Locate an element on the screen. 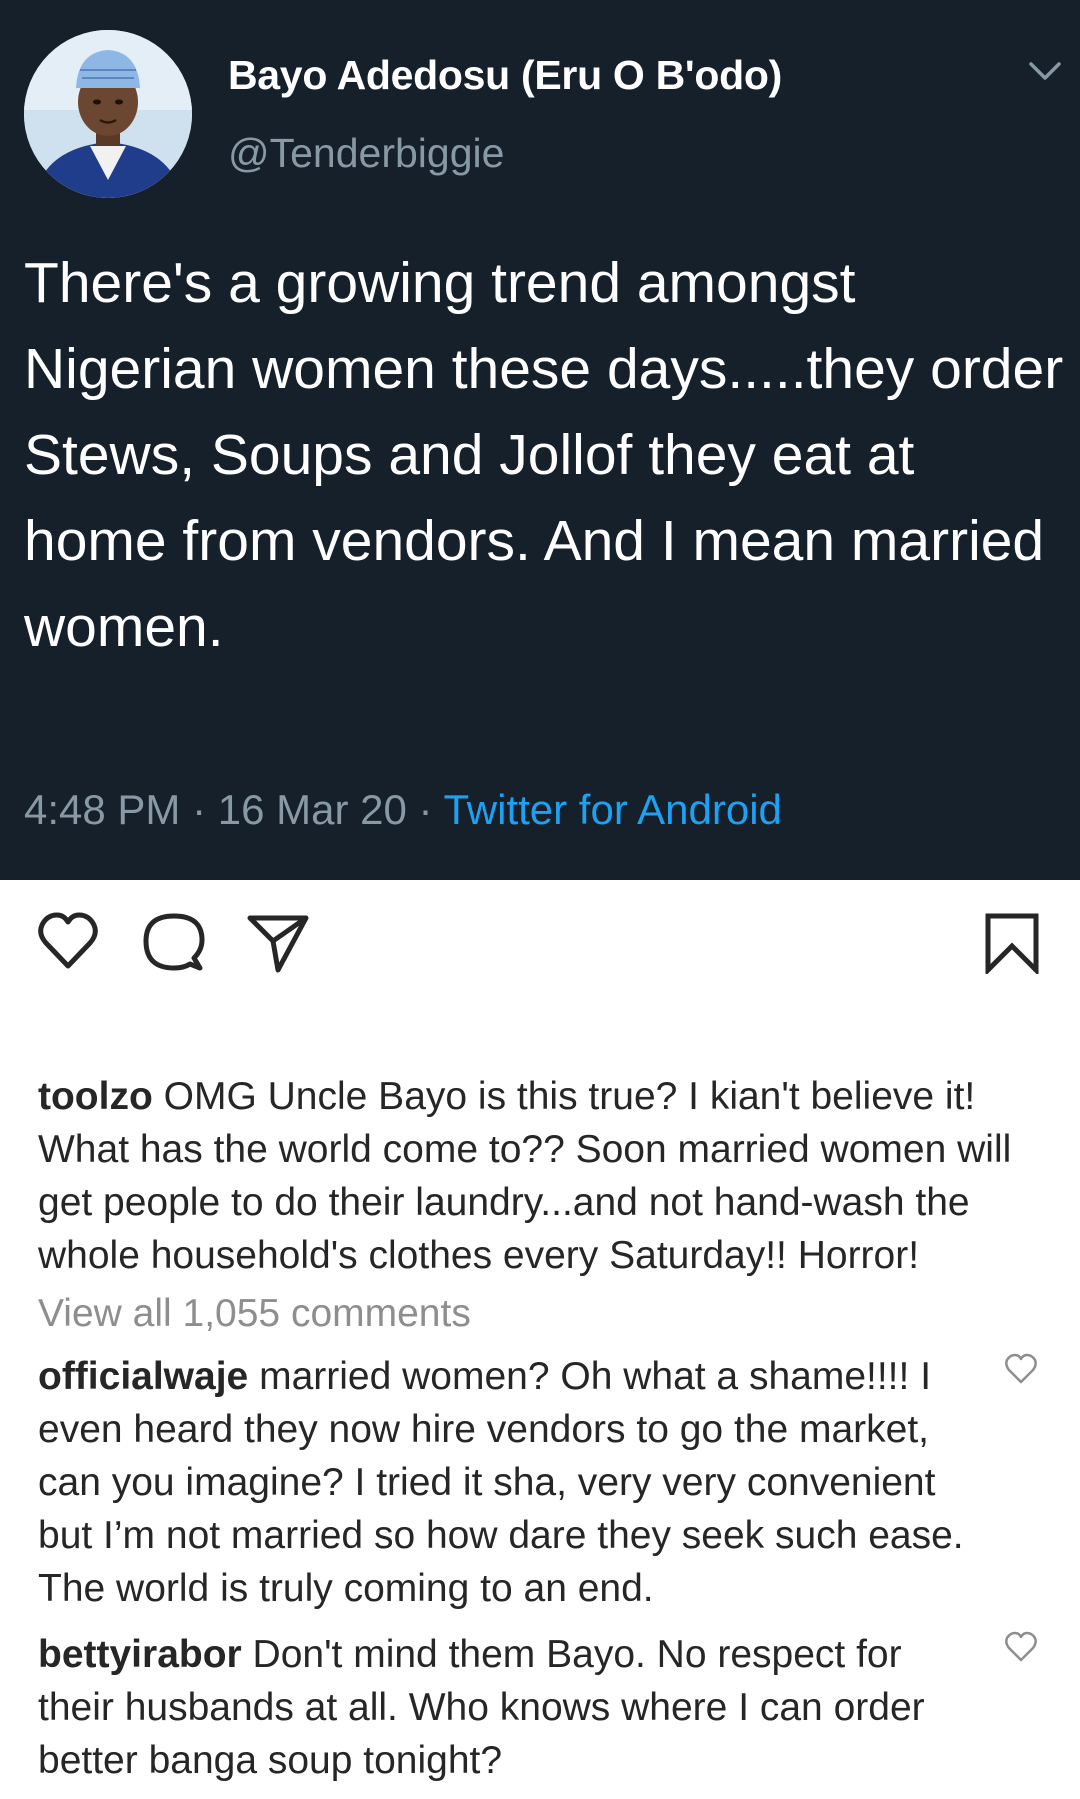 The width and height of the screenshot is (1080, 1799). comment-username: officialwaje is located at coordinates (143, 1376).